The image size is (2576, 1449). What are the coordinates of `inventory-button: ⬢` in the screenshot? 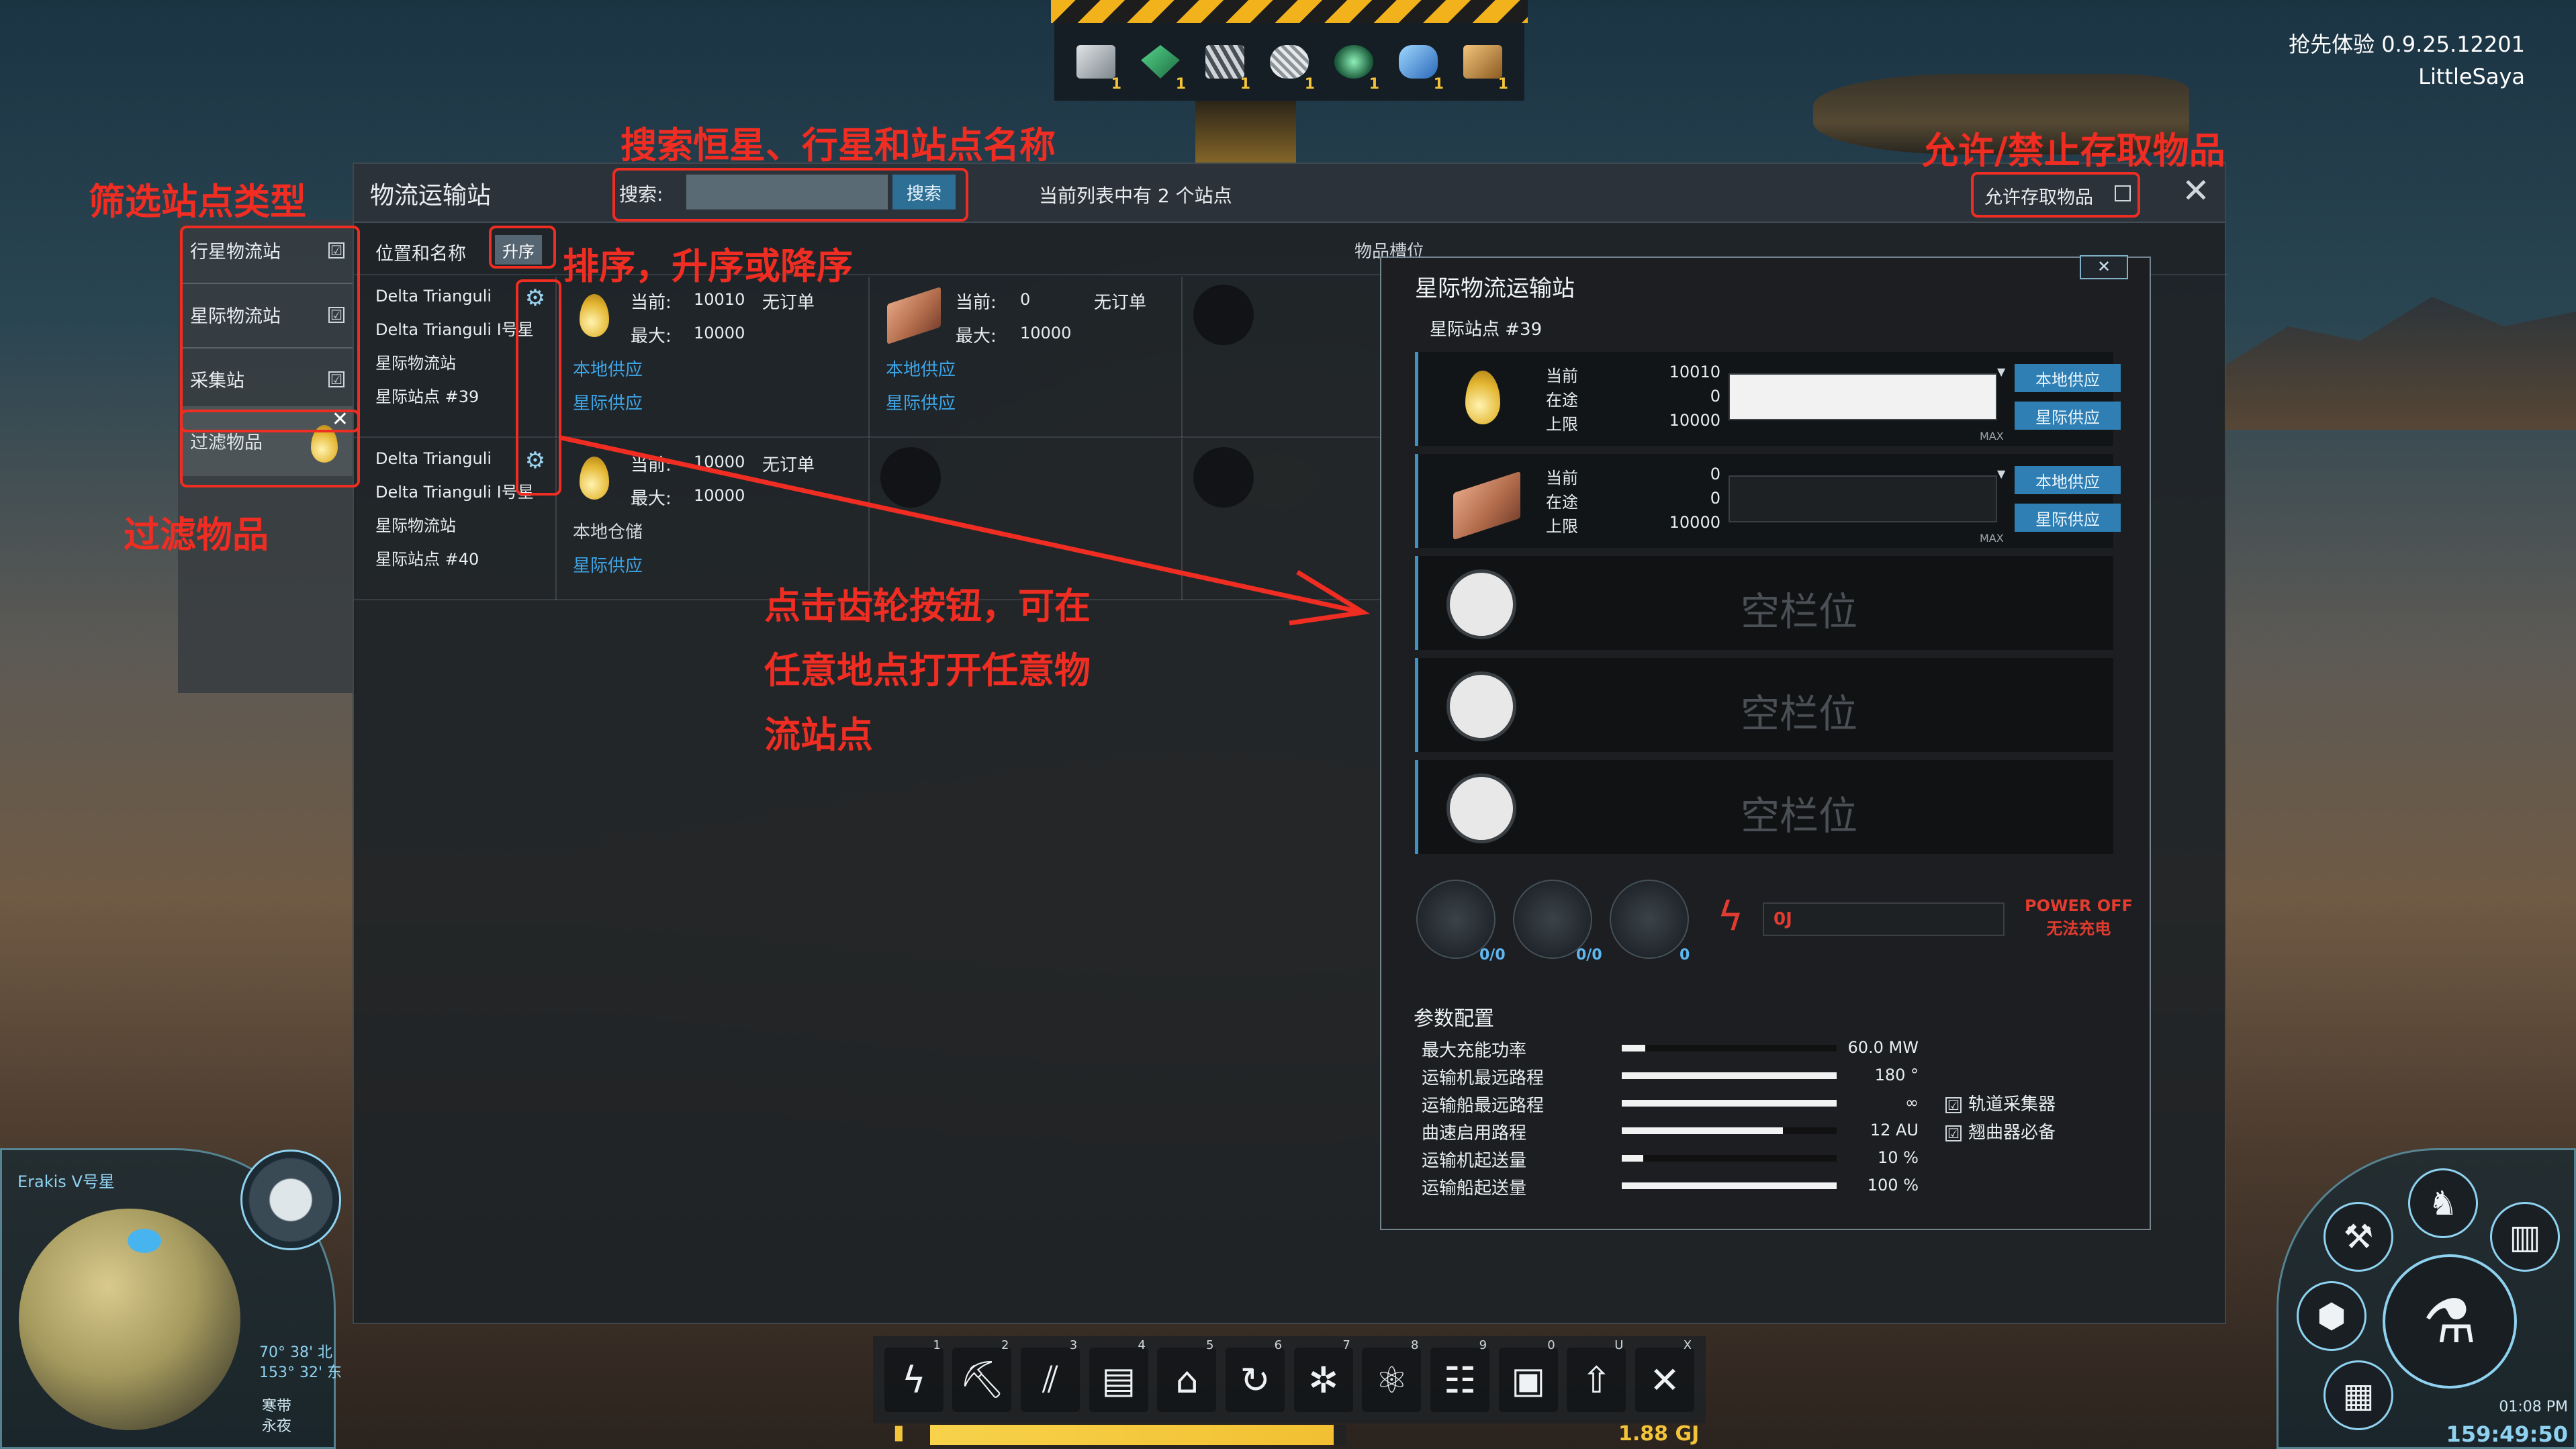 It's located at (2331, 1316).